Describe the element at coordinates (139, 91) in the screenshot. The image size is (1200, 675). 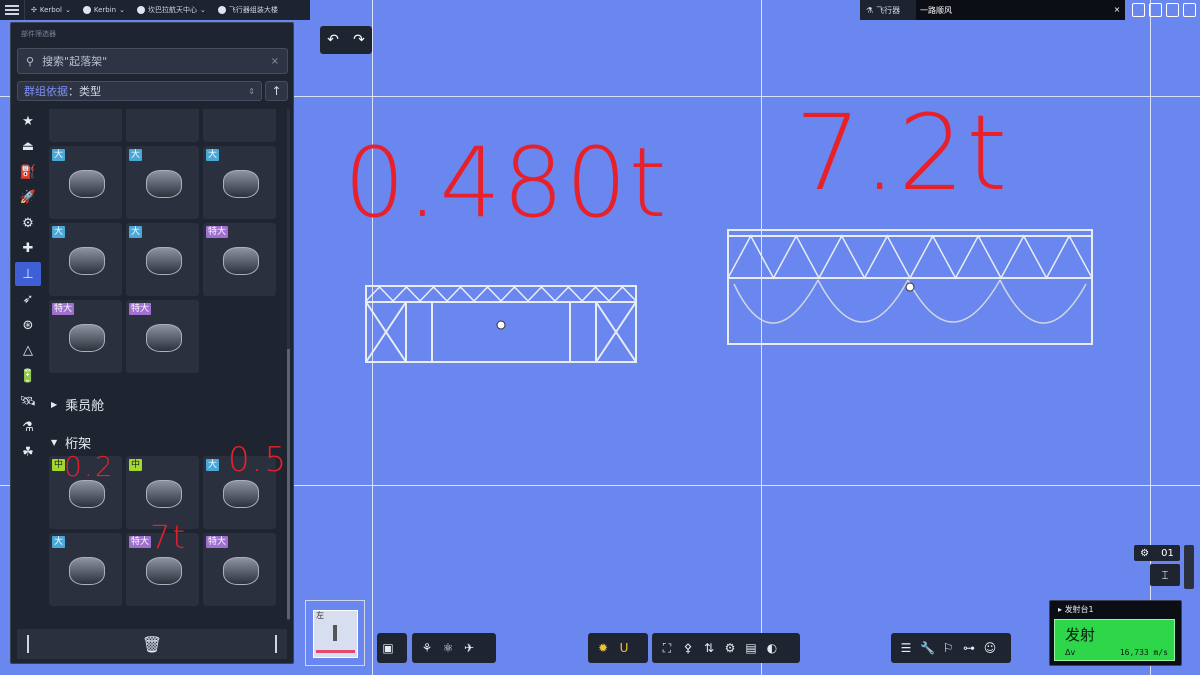
I see `group-by-select: 群组依据 ： 类型 ⇕` at that location.